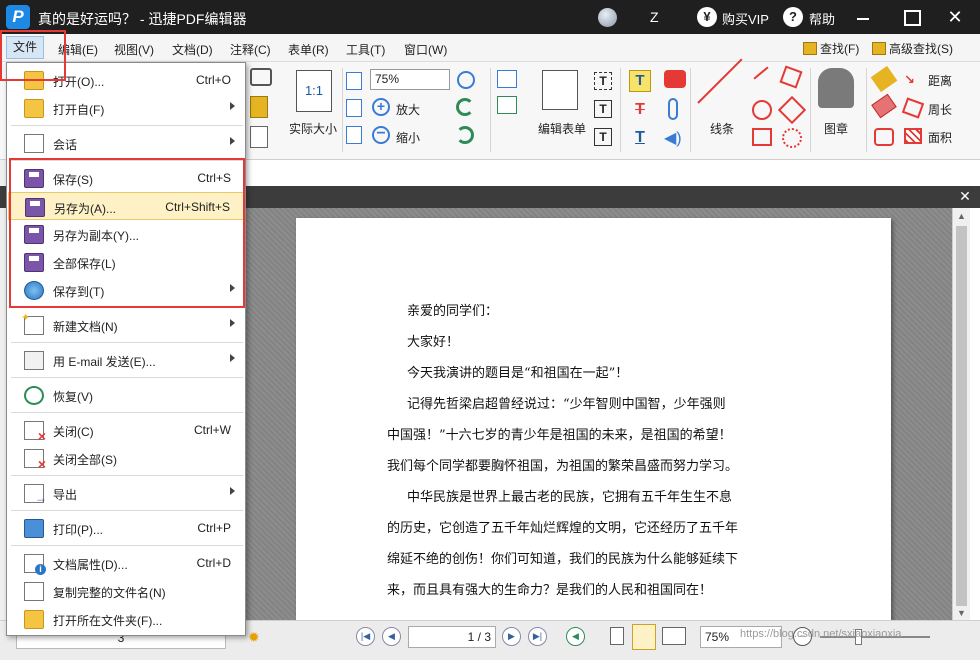 This screenshot has height=660, width=980. Describe the element at coordinates (955, 17) in the screenshot. I see `window-close-button: ✕` at that location.